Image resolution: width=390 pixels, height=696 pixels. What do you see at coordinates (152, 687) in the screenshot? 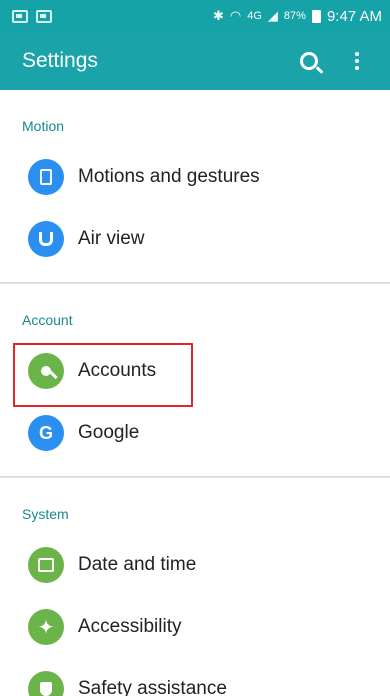
I see `item-label: Safety assistance` at bounding box center [152, 687].